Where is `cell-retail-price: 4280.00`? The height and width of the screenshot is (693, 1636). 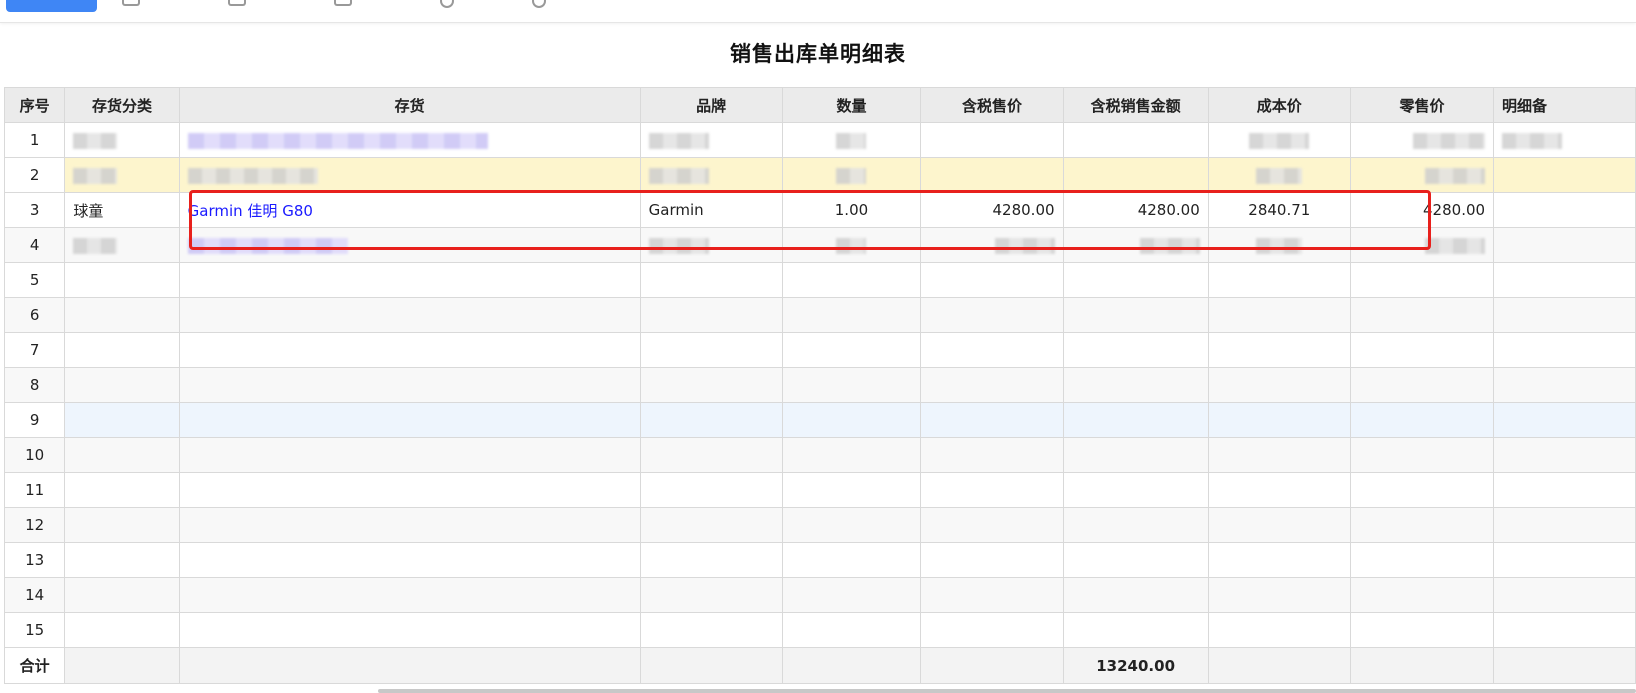 cell-retail-price: 4280.00 is located at coordinates (1422, 210).